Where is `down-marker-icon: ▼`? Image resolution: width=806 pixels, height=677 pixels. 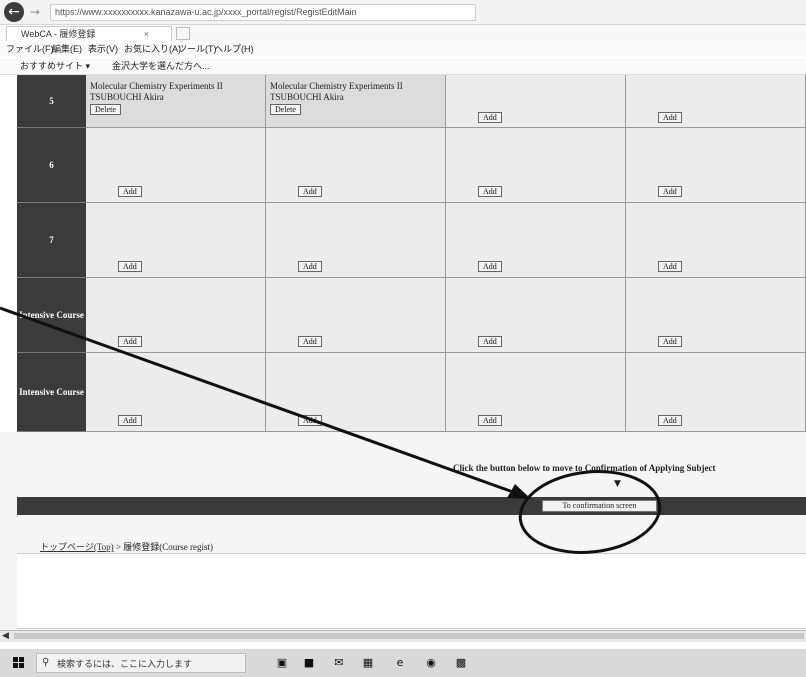
down-marker-icon: ▼ is located at coordinates (617, 484).